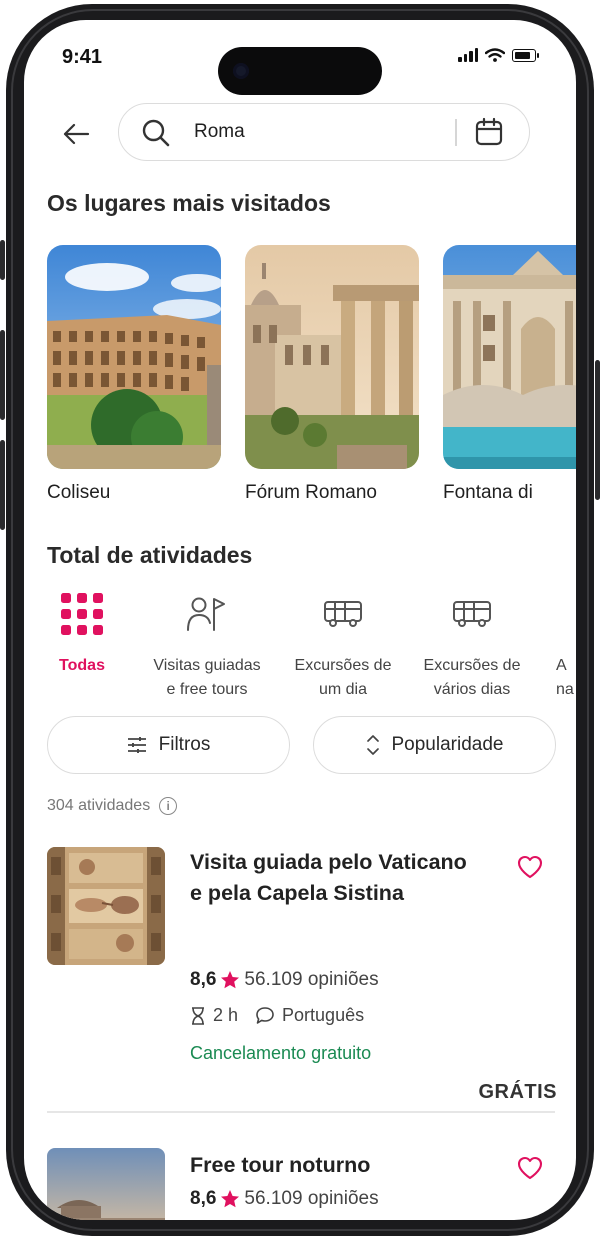 The image size is (600, 1241). I want to click on arrow-left-icon, so click(76, 134).